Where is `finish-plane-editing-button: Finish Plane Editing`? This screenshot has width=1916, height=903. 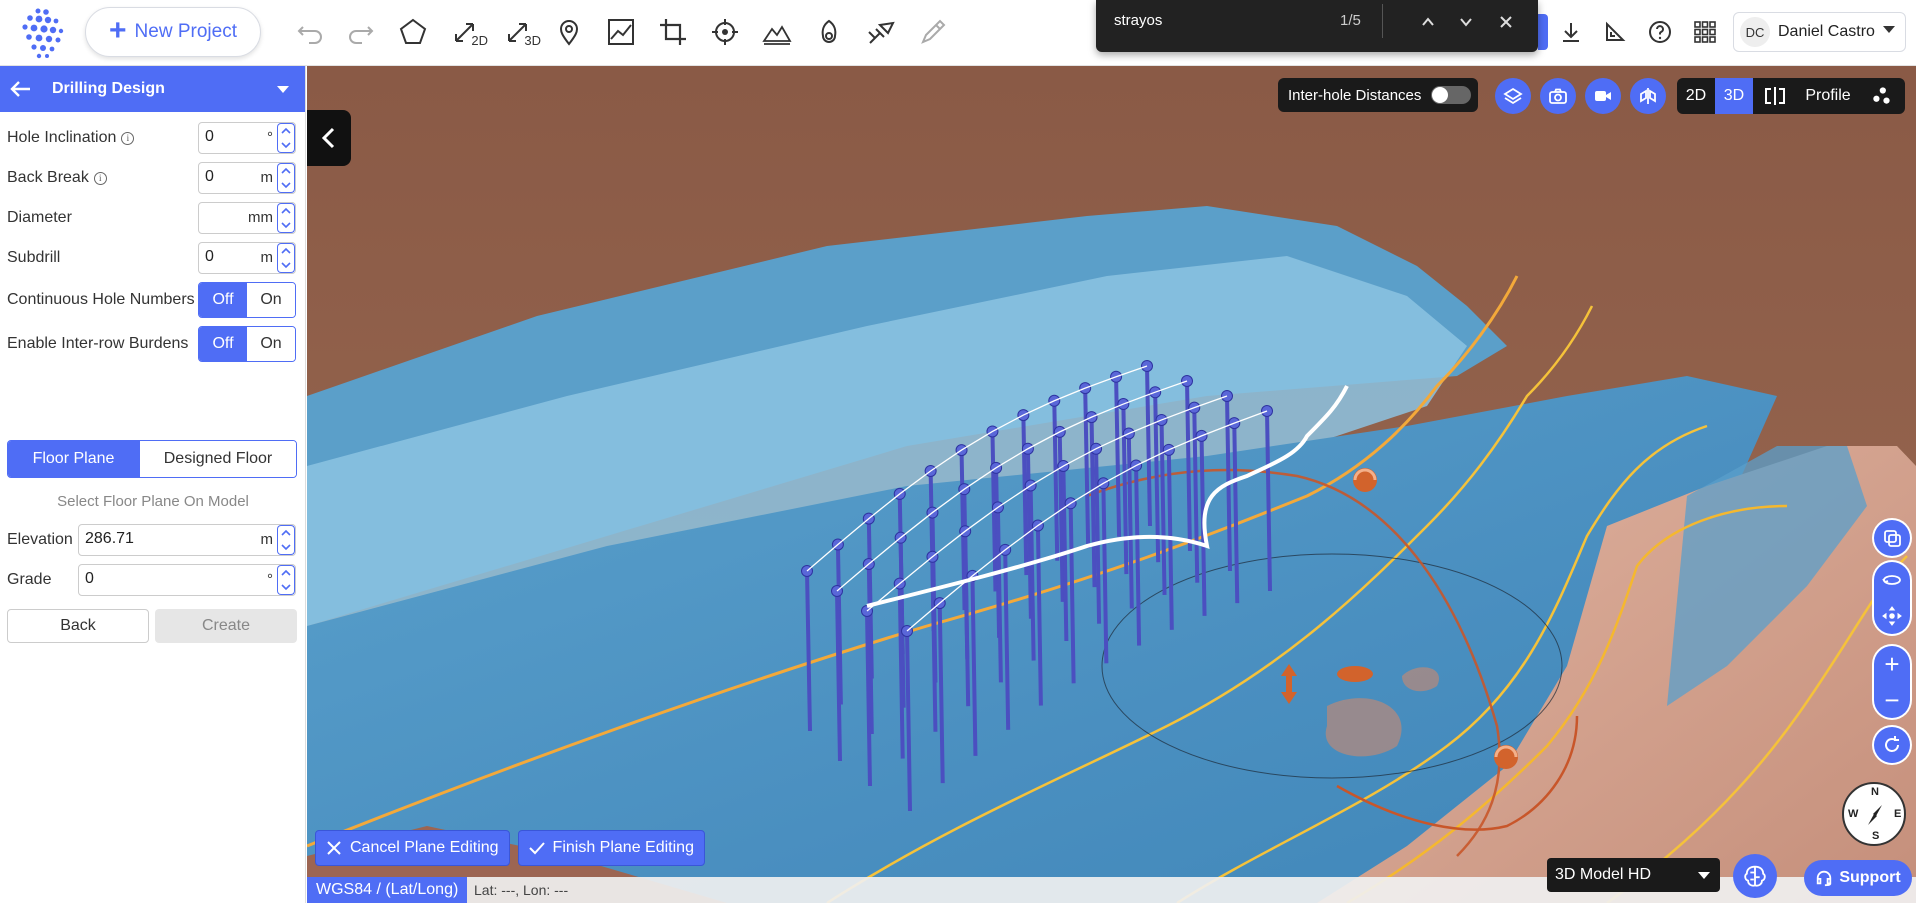 finish-plane-editing-button: Finish Plane Editing is located at coordinates (611, 848).